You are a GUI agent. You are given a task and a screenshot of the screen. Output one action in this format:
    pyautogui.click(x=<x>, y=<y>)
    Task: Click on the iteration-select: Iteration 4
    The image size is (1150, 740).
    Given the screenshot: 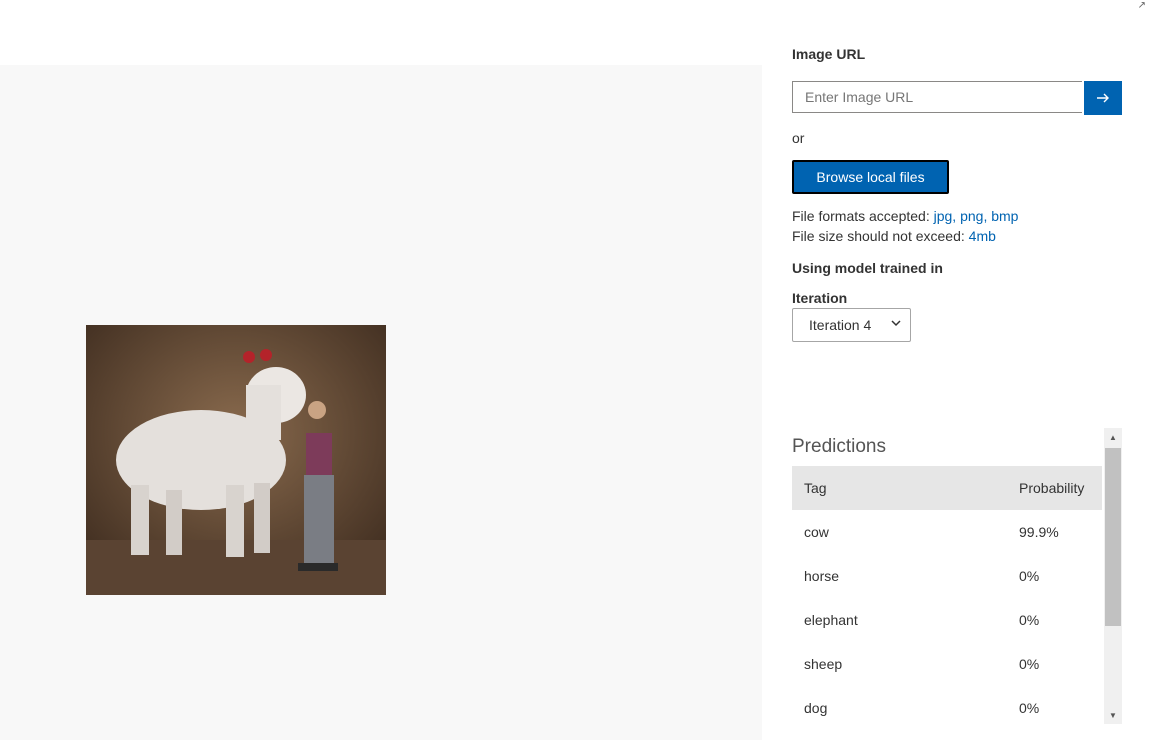 What is the action you would take?
    pyautogui.click(x=851, y=325)
    